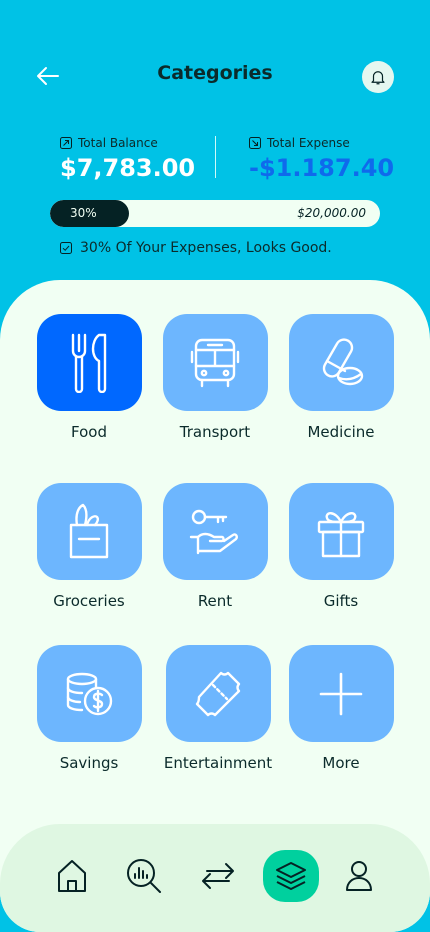  I want to click on nav-analysis, so click(144, 876).